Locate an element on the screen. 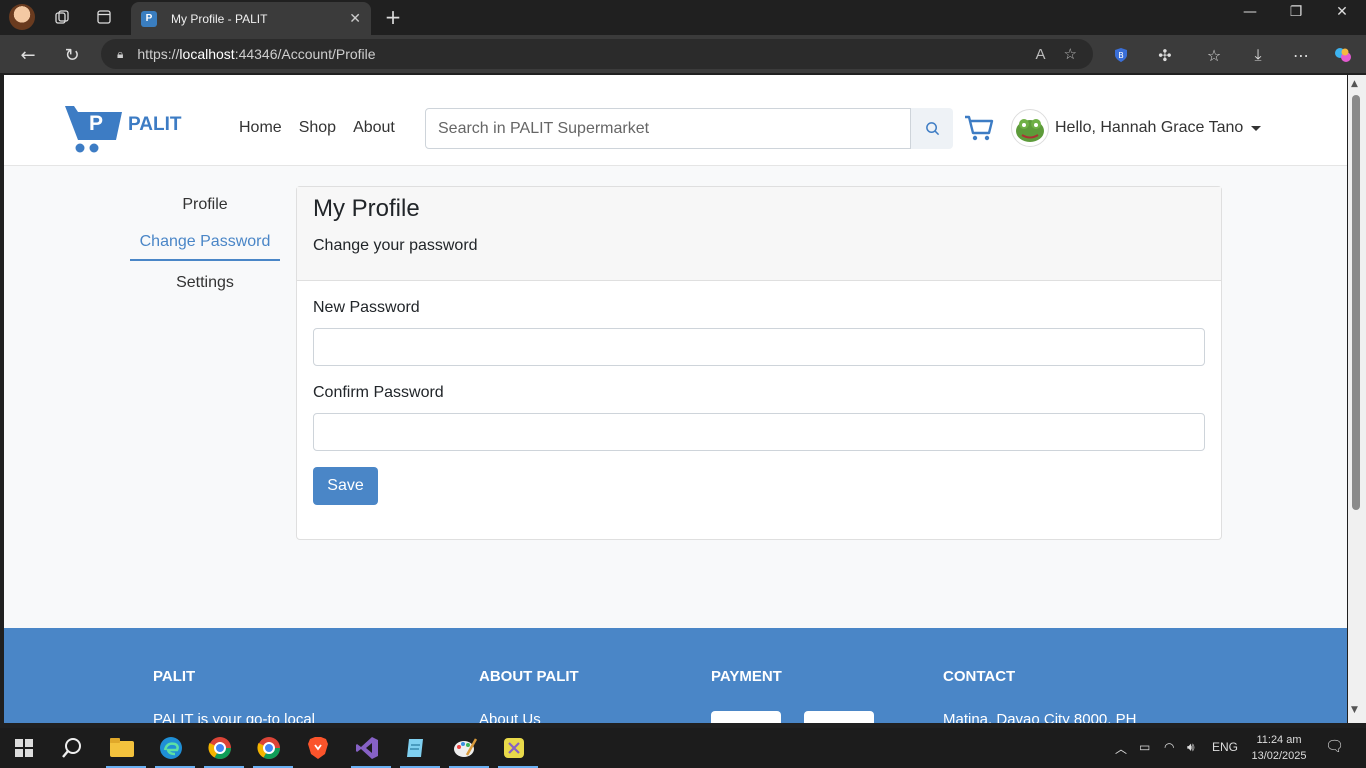 Image resolution: width=1366 pixels, height=768 pixels. footer-col-payment: PAYMENT is located at coordinates (804, 695).